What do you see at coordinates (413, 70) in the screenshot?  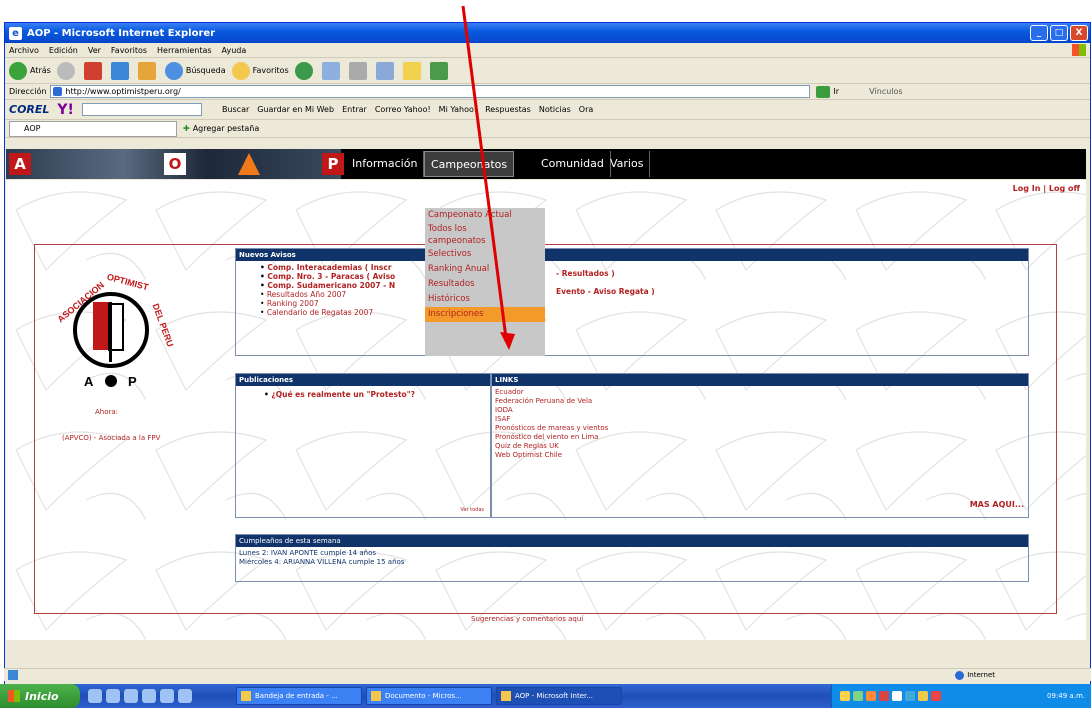 I see `folder-button` at bounding box center [413, 70].